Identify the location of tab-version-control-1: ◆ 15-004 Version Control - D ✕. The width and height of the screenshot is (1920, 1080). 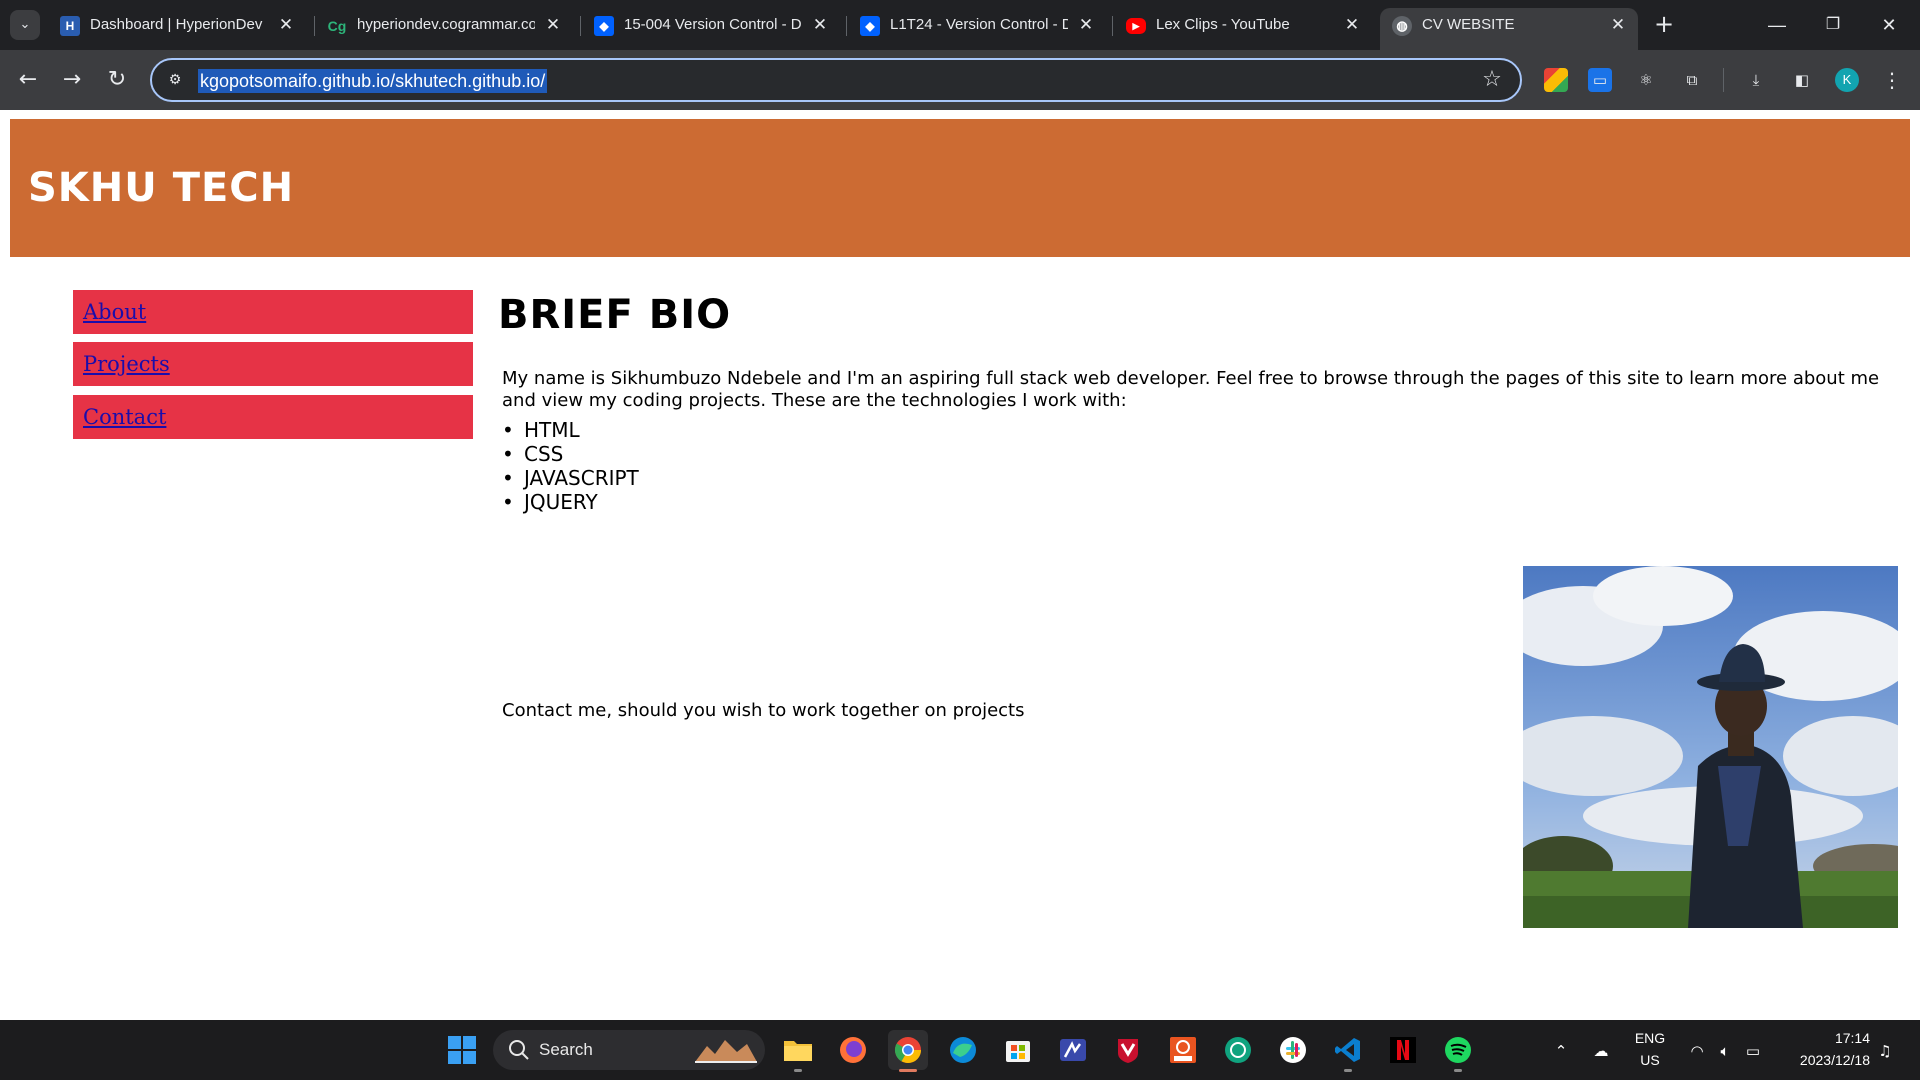
(711, 25).